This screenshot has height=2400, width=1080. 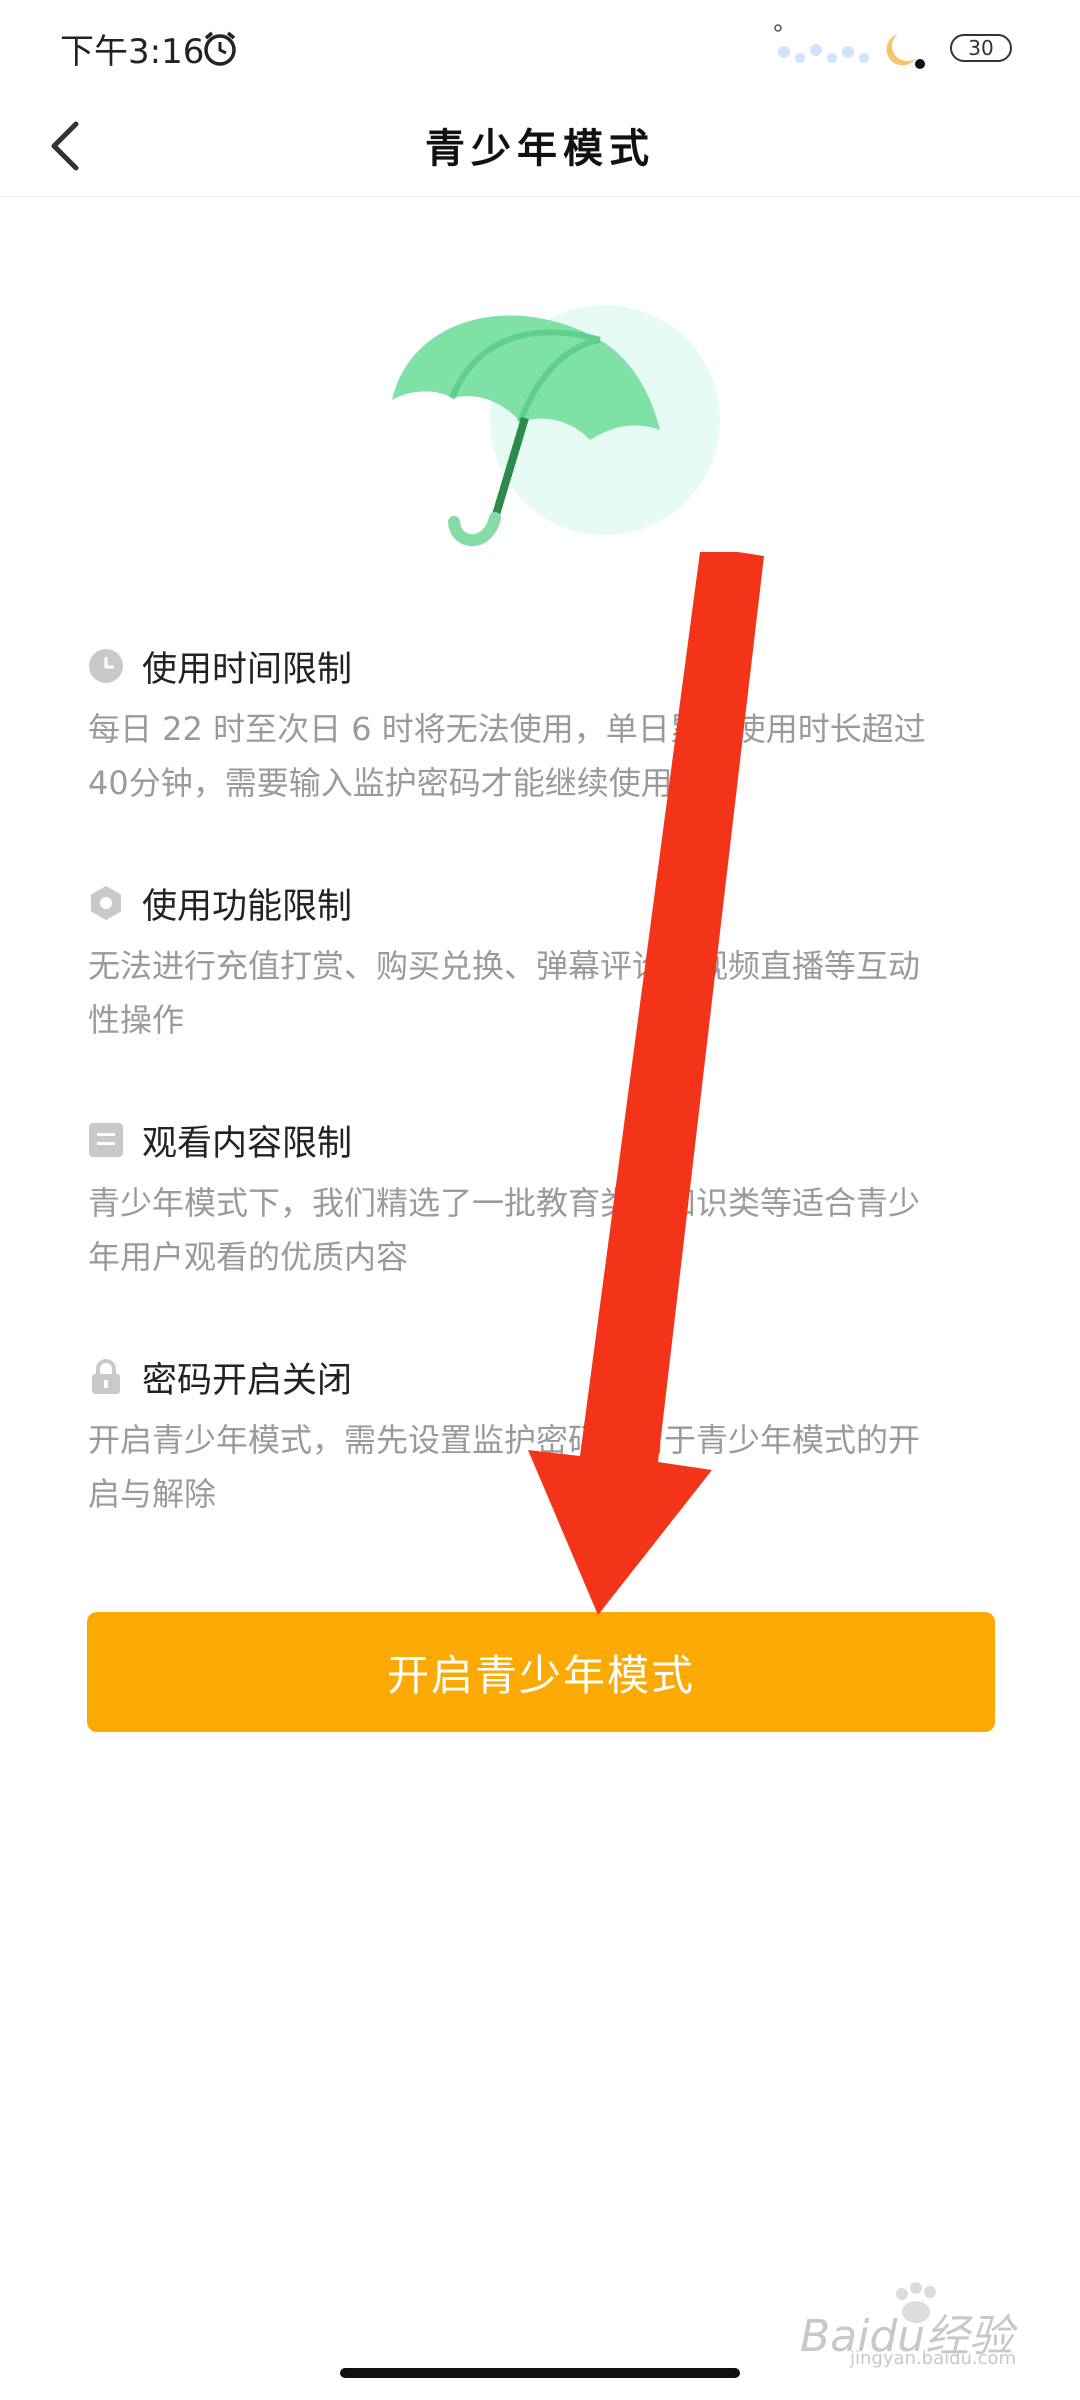 What do you see at coordinates (380, 783) in the screenshot?
I see `feature-description-line: 40分钟，需要输入监护密码才能继续使用` at bounding box center [380, 783].